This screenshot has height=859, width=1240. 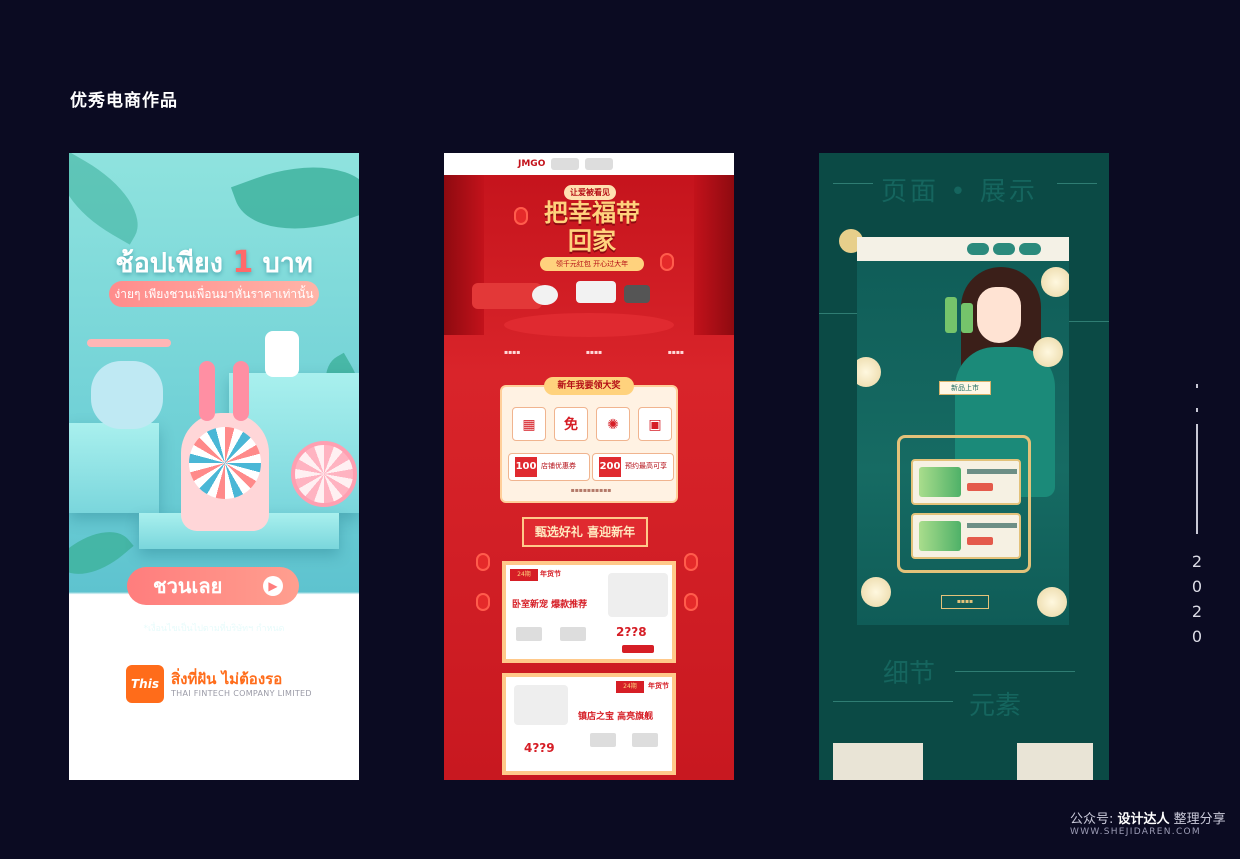 I want to click on brand-company: THAI FINTECH COMPANY LIMITED, so click(x=241, y=693).